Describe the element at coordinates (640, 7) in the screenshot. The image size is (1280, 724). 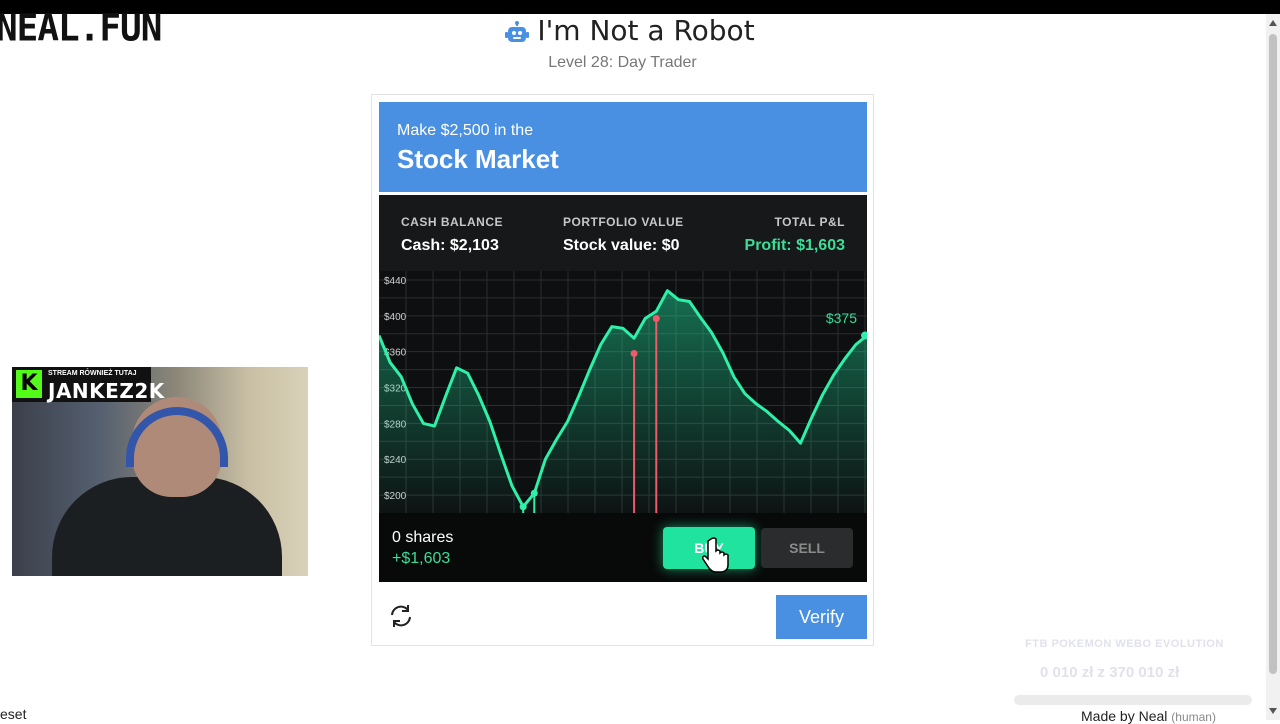
I see `top-bar` at that location.